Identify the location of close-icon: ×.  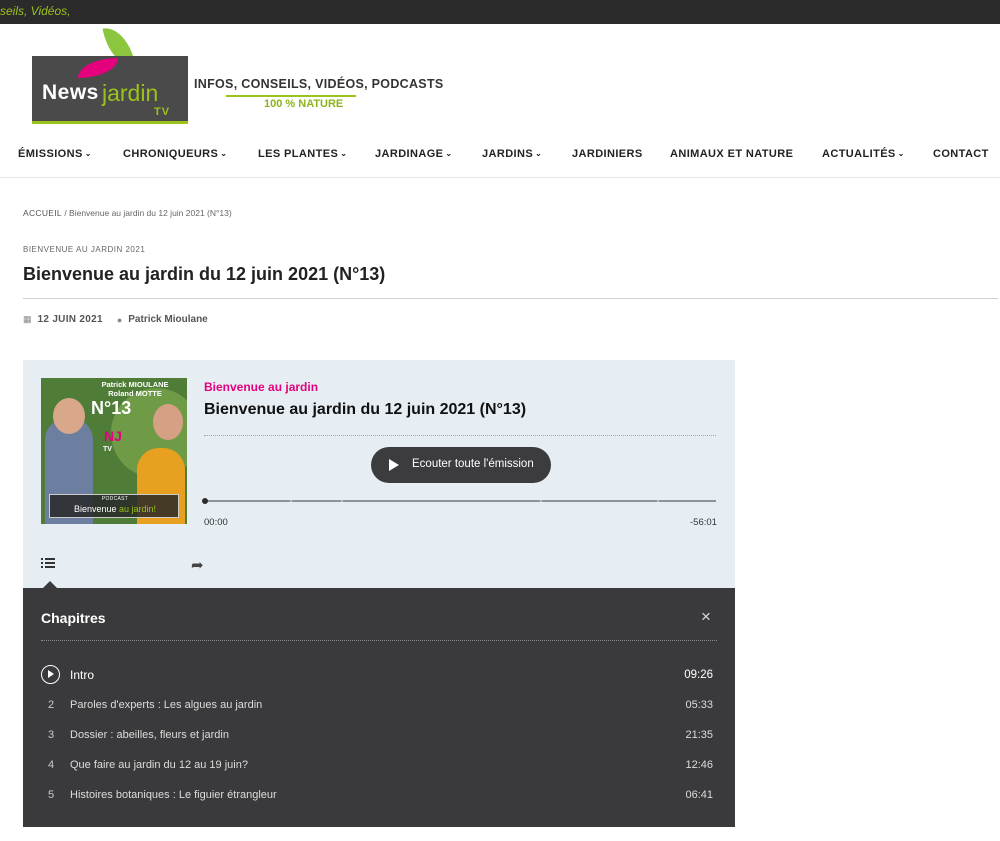
(706, 616).